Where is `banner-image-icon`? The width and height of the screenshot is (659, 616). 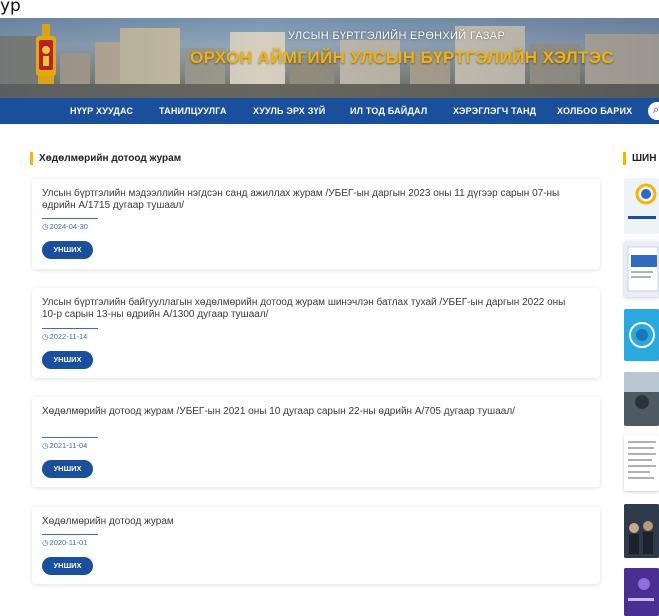 banner-image-icon is located at coordinates (641, 592).